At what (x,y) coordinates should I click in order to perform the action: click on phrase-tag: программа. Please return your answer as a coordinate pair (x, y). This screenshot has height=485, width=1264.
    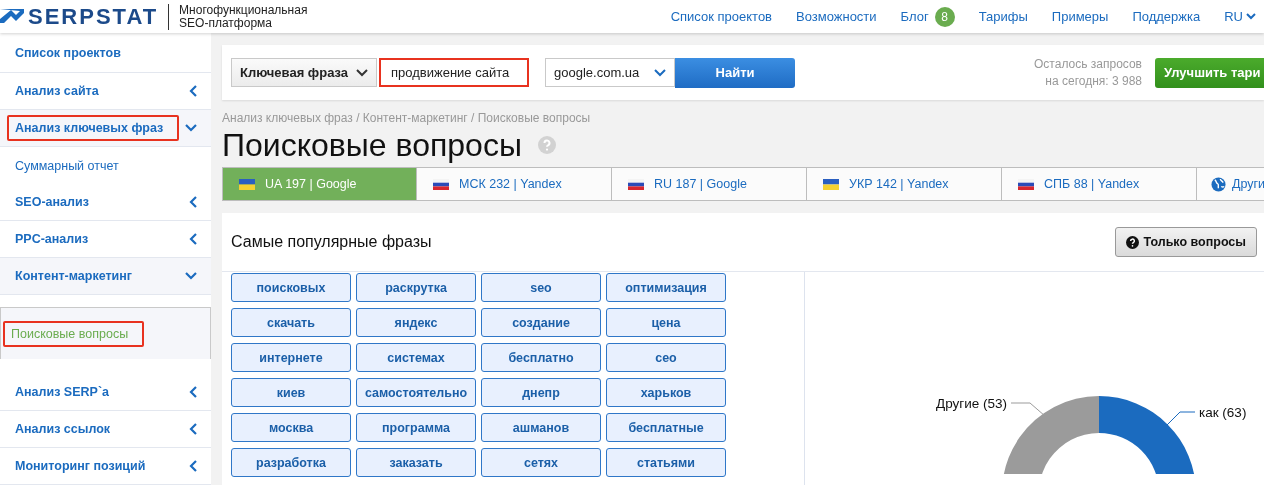
    Looking at the image, I should click on (416, 427).